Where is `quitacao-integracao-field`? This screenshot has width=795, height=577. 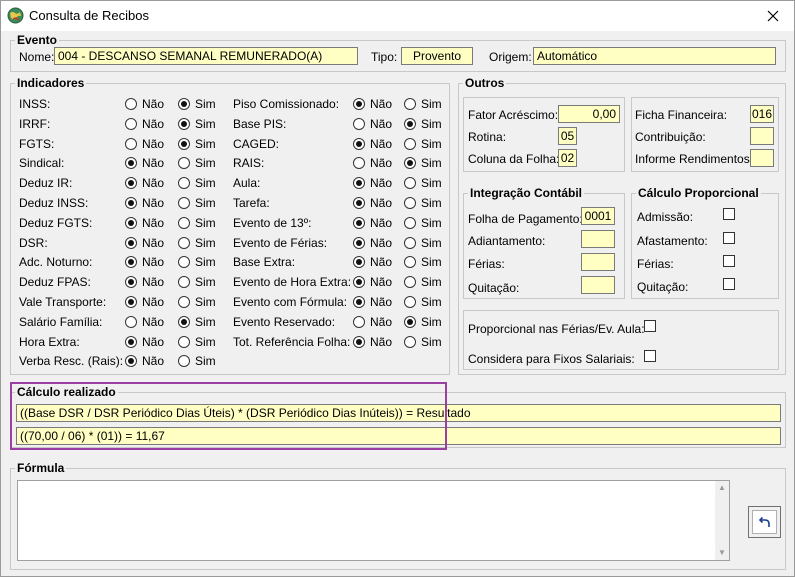
quitacao-integracao-field is located at coordinates (598, 285).